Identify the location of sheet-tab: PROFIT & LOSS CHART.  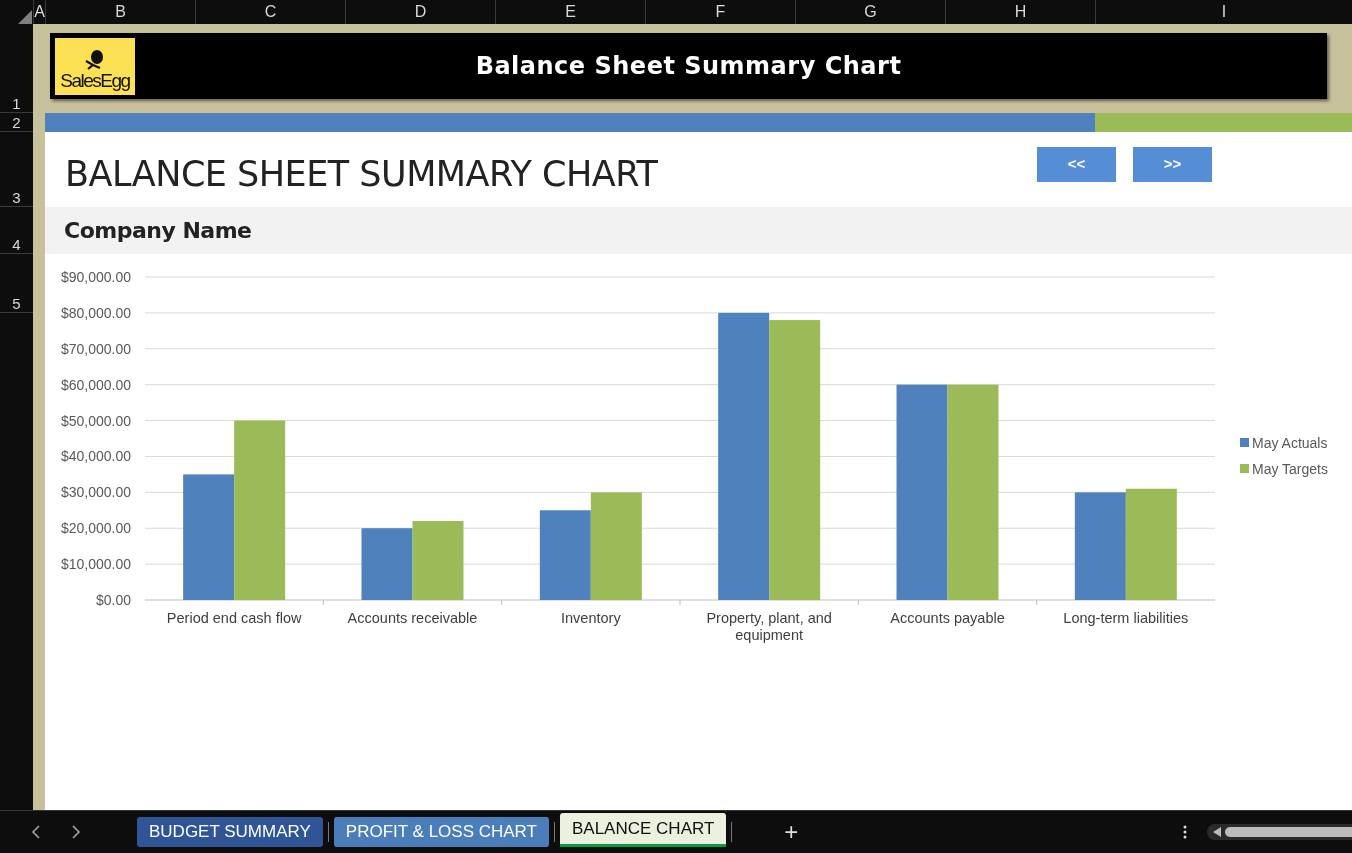
(441, 832).